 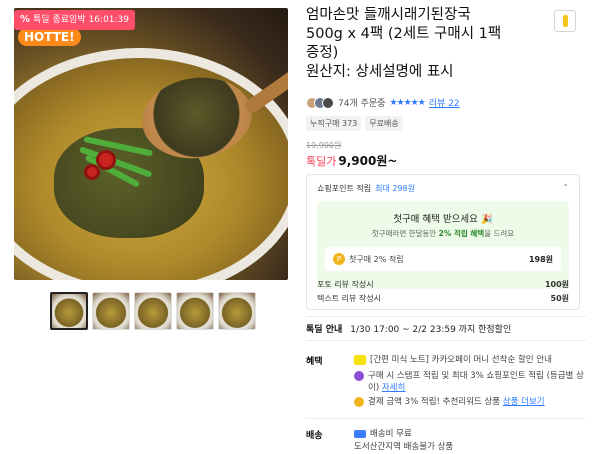 What do you see at coordinates (404, 34) in the screenshot?
I see `title-line: 500g x 4팩 (2세트 구매시 1팩` at bounding box center [404, 34].